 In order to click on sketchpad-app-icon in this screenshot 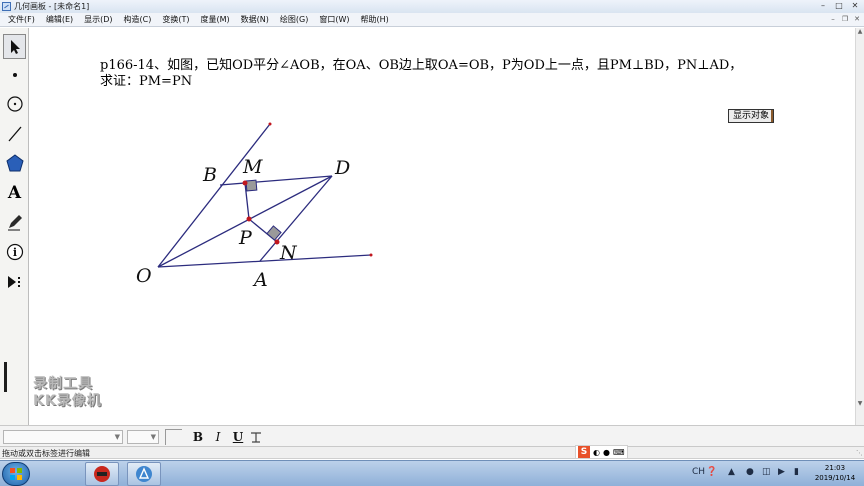, I will do `click(6, 6)`.